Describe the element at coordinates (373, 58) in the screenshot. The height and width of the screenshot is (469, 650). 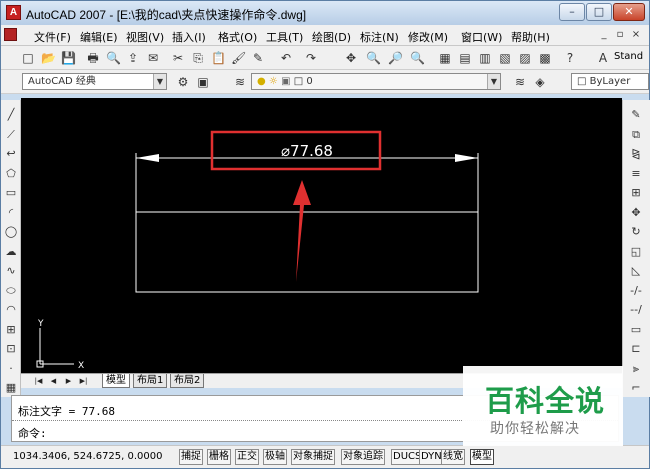
I see `zoom-realtime-icon: 🔍` at that location.